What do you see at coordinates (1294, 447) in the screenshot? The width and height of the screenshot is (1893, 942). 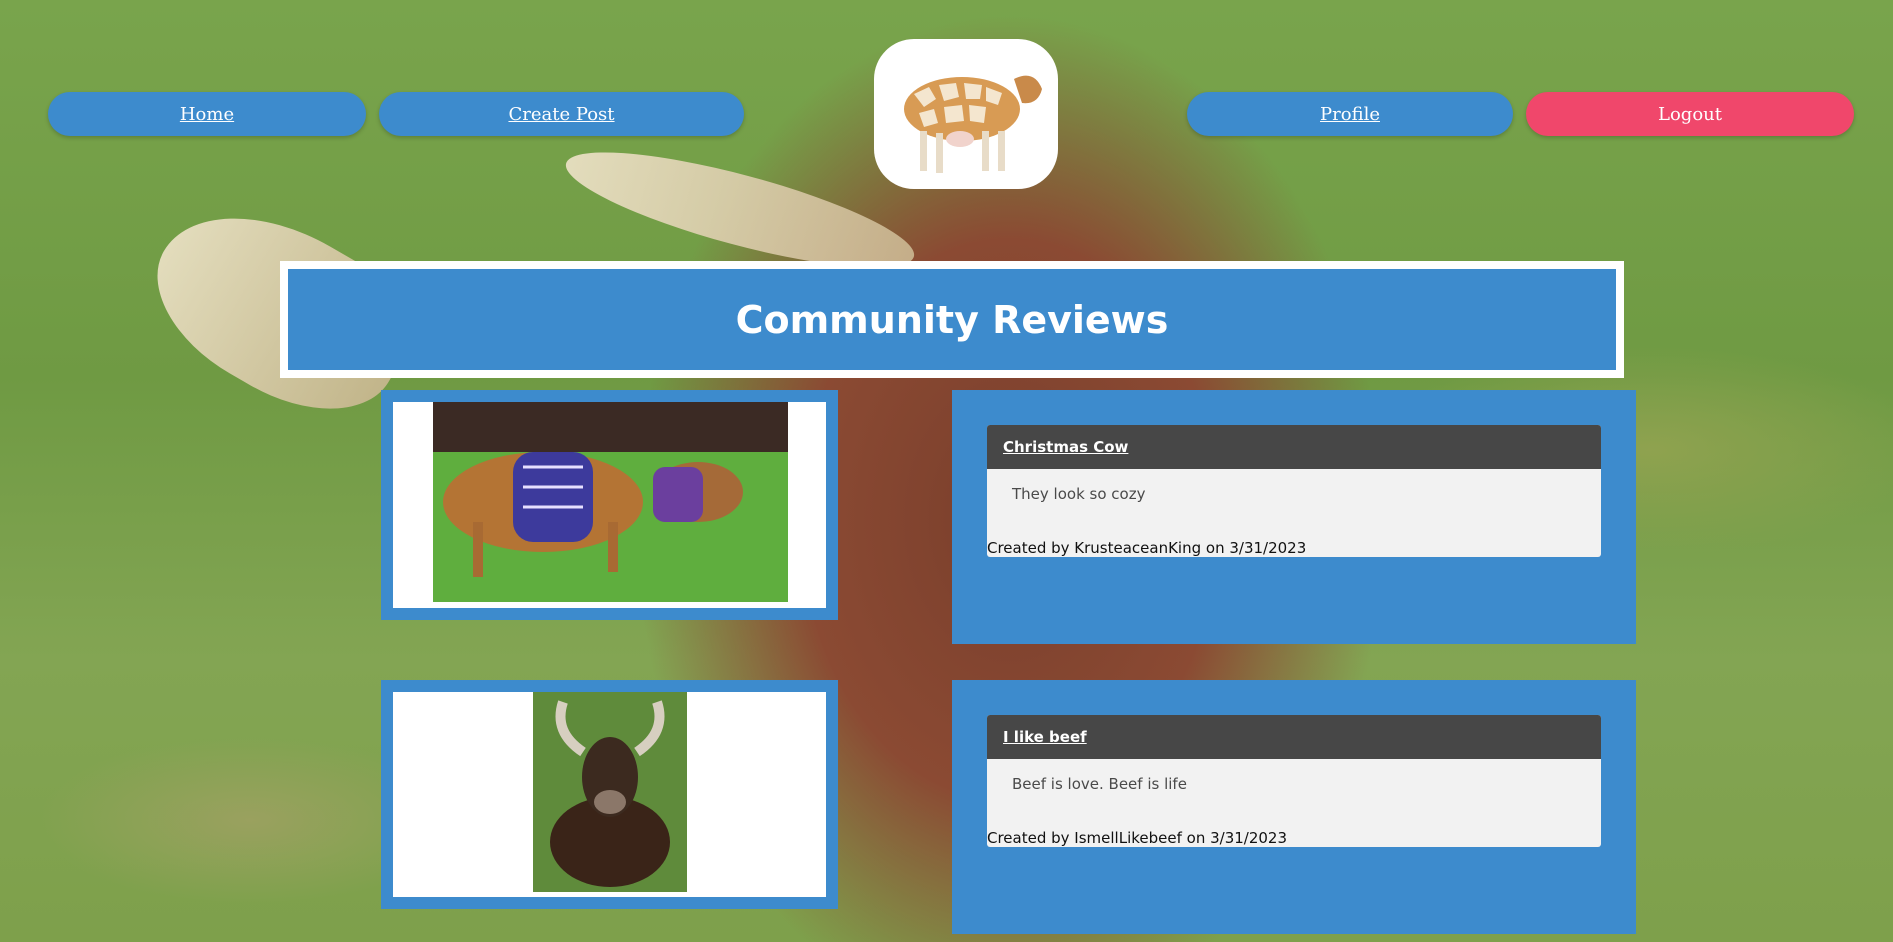 I see `post-title-link: Christmas Cow` at bounding box center [1294, 447].